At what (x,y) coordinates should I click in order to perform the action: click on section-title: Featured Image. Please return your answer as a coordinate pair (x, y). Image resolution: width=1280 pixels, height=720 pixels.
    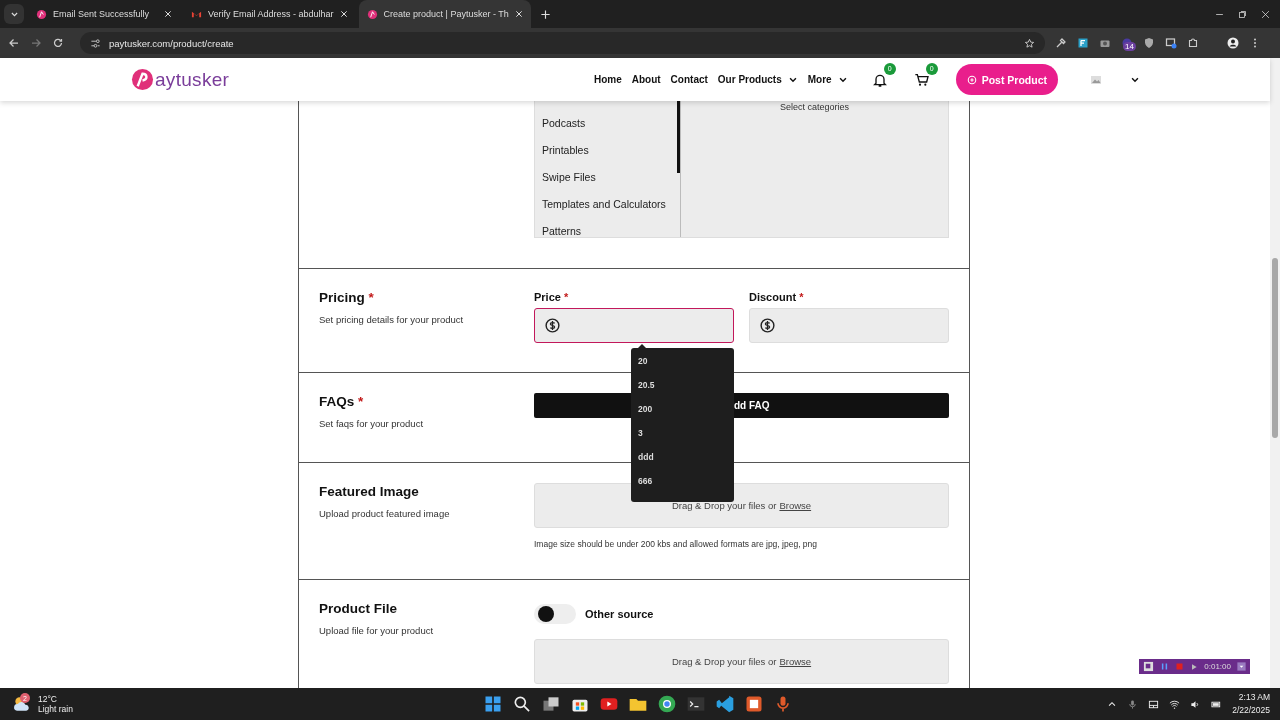
    Looking at the image, I should click on (369, 491).